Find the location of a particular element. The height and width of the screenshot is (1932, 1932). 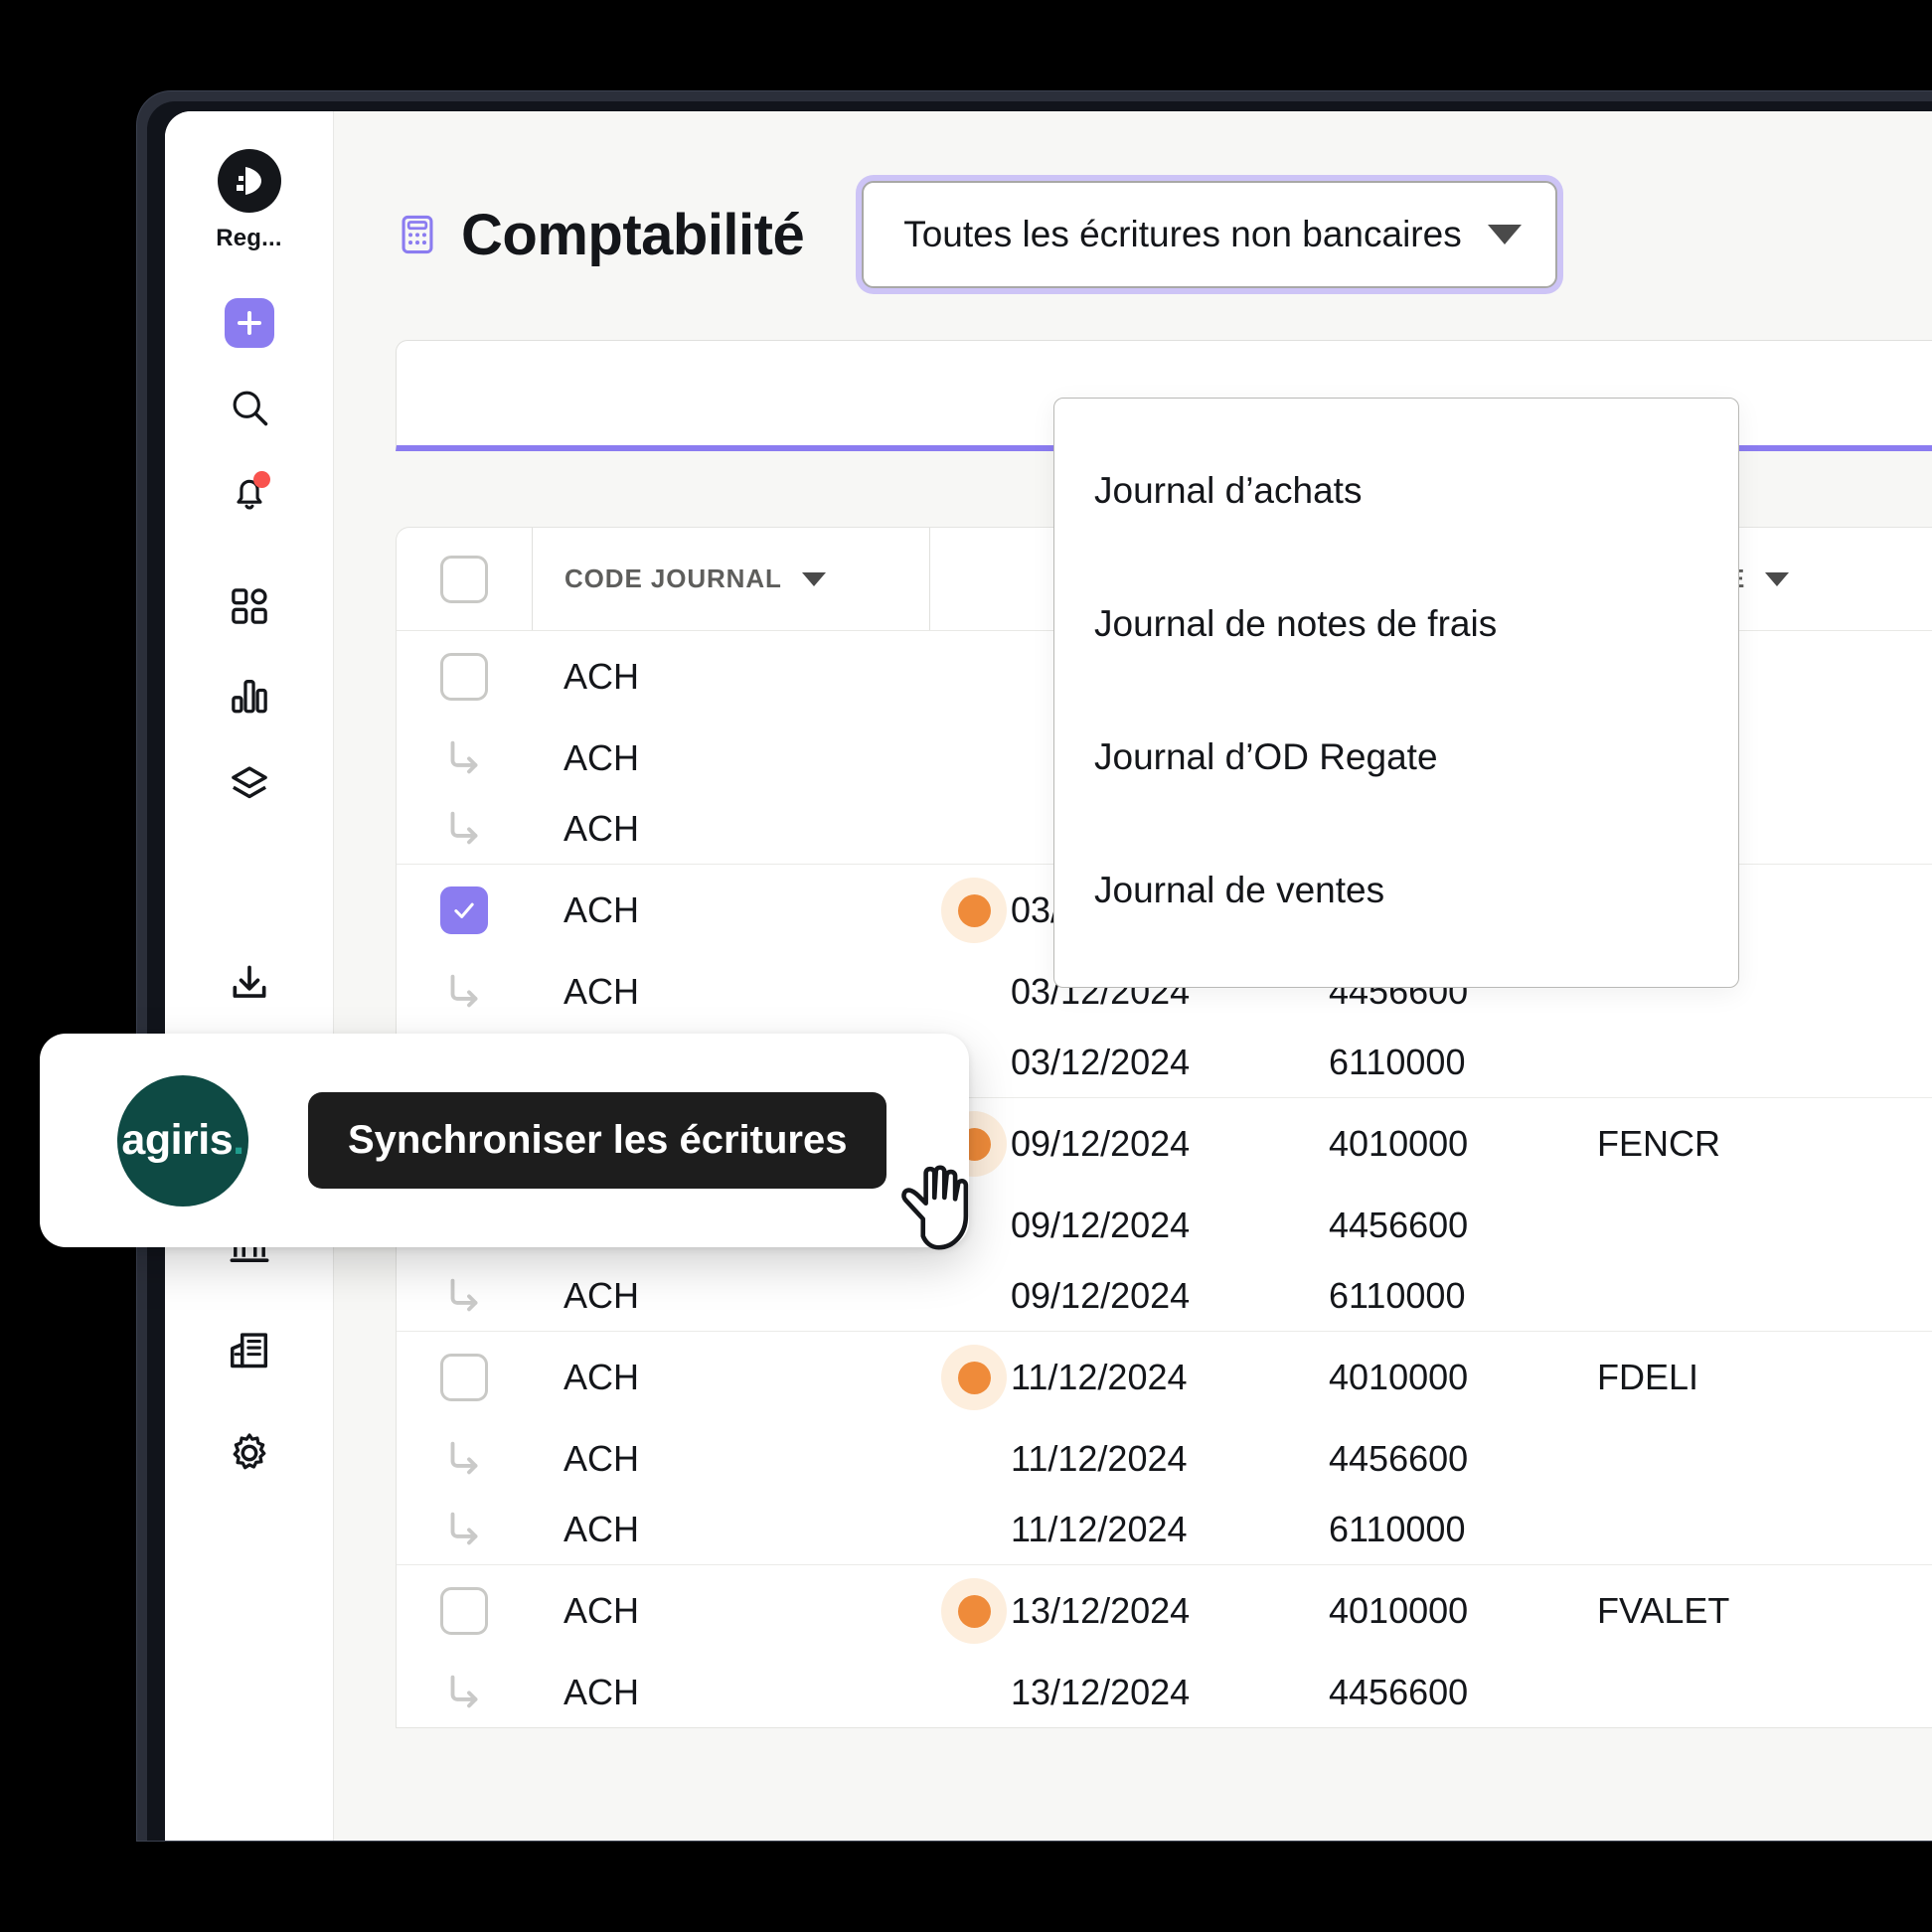

sidebar-item-reports is located at coordinates (249, 696).